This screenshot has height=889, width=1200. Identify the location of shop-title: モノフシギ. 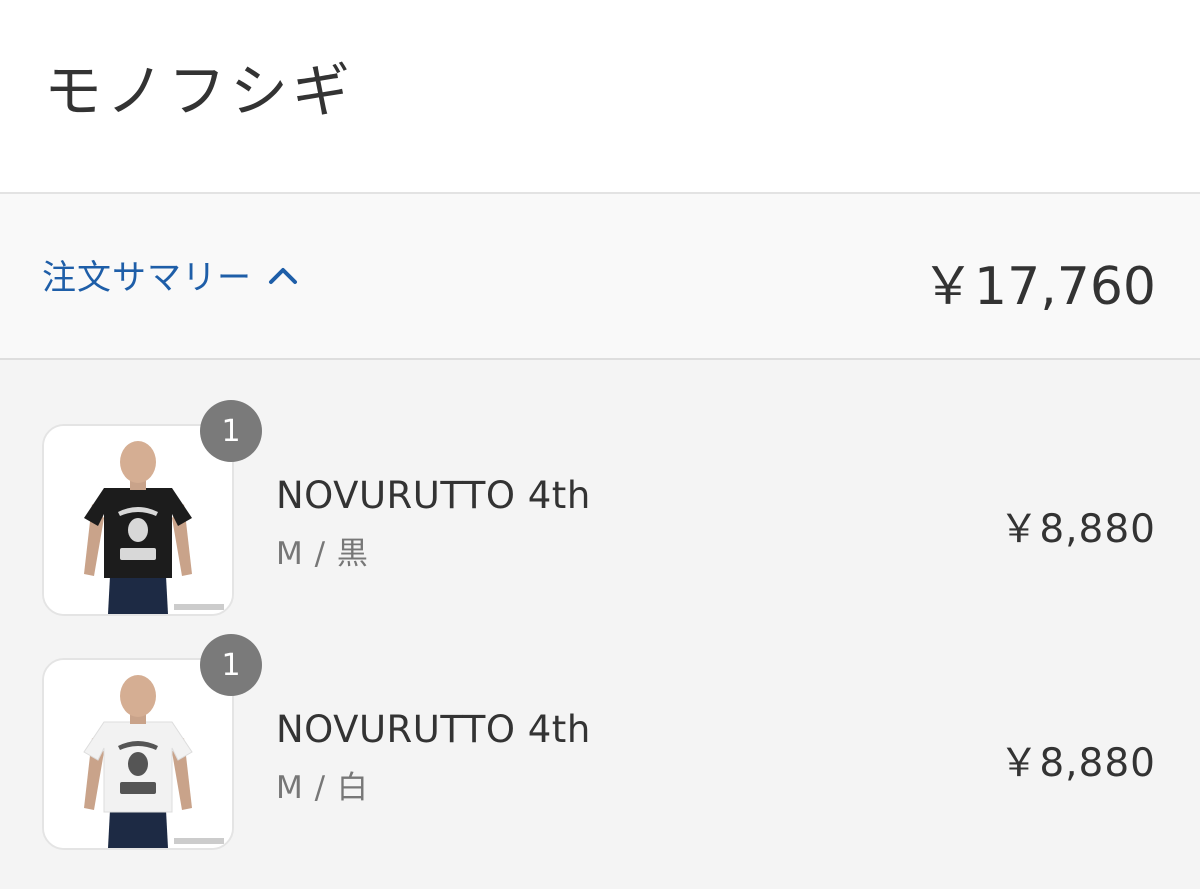
(199, 86).